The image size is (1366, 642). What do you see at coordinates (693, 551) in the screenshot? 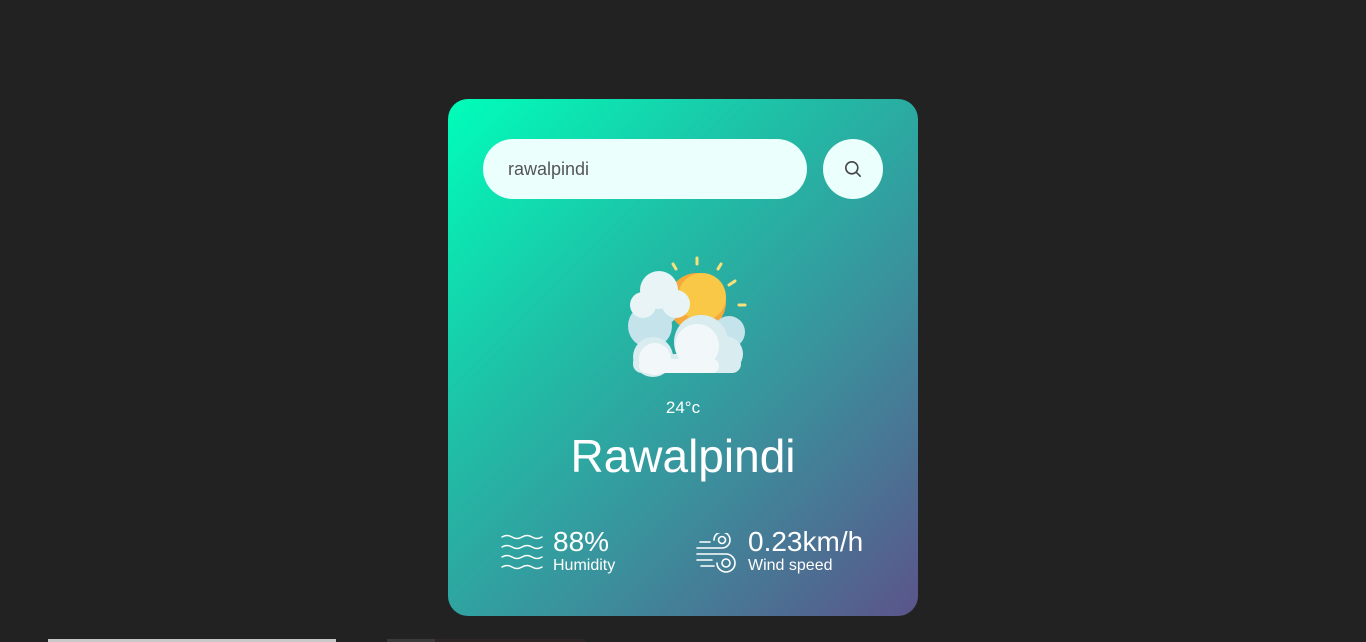
I see `weather-details: 88% Humidity 0.23km/h Wind speed` at bounding box center [693, 551].